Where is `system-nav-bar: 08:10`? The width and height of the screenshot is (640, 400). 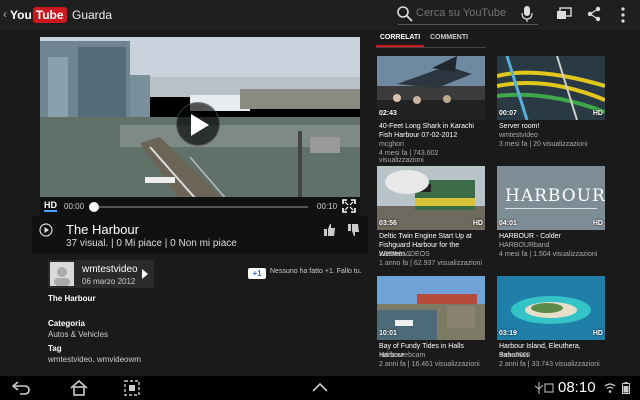
system-nav-bar: 08:10 is located at coordinates (320, 388).